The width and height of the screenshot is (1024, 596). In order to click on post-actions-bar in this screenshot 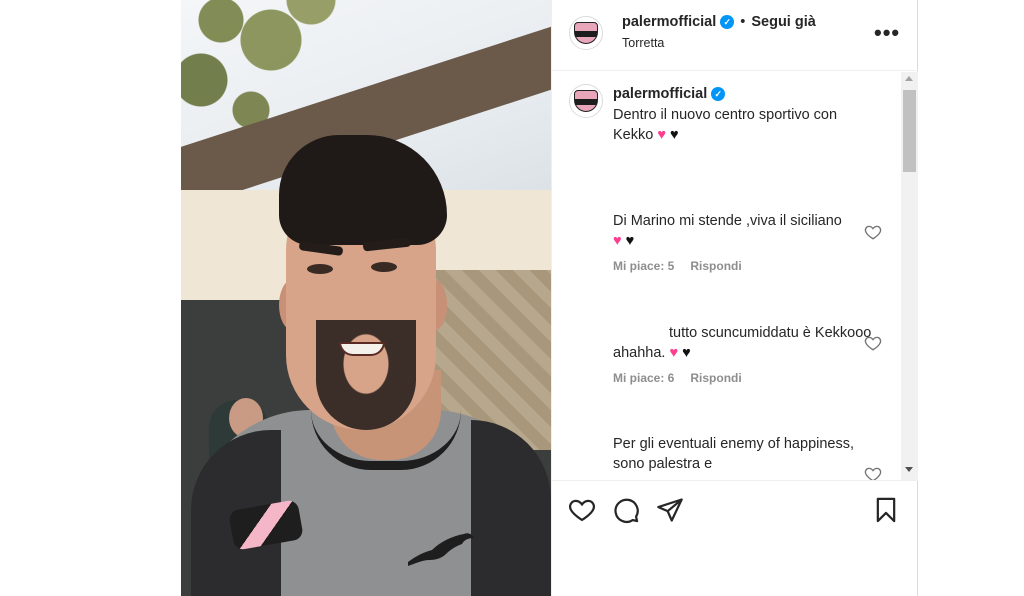, I will do `click(735, 538)`.